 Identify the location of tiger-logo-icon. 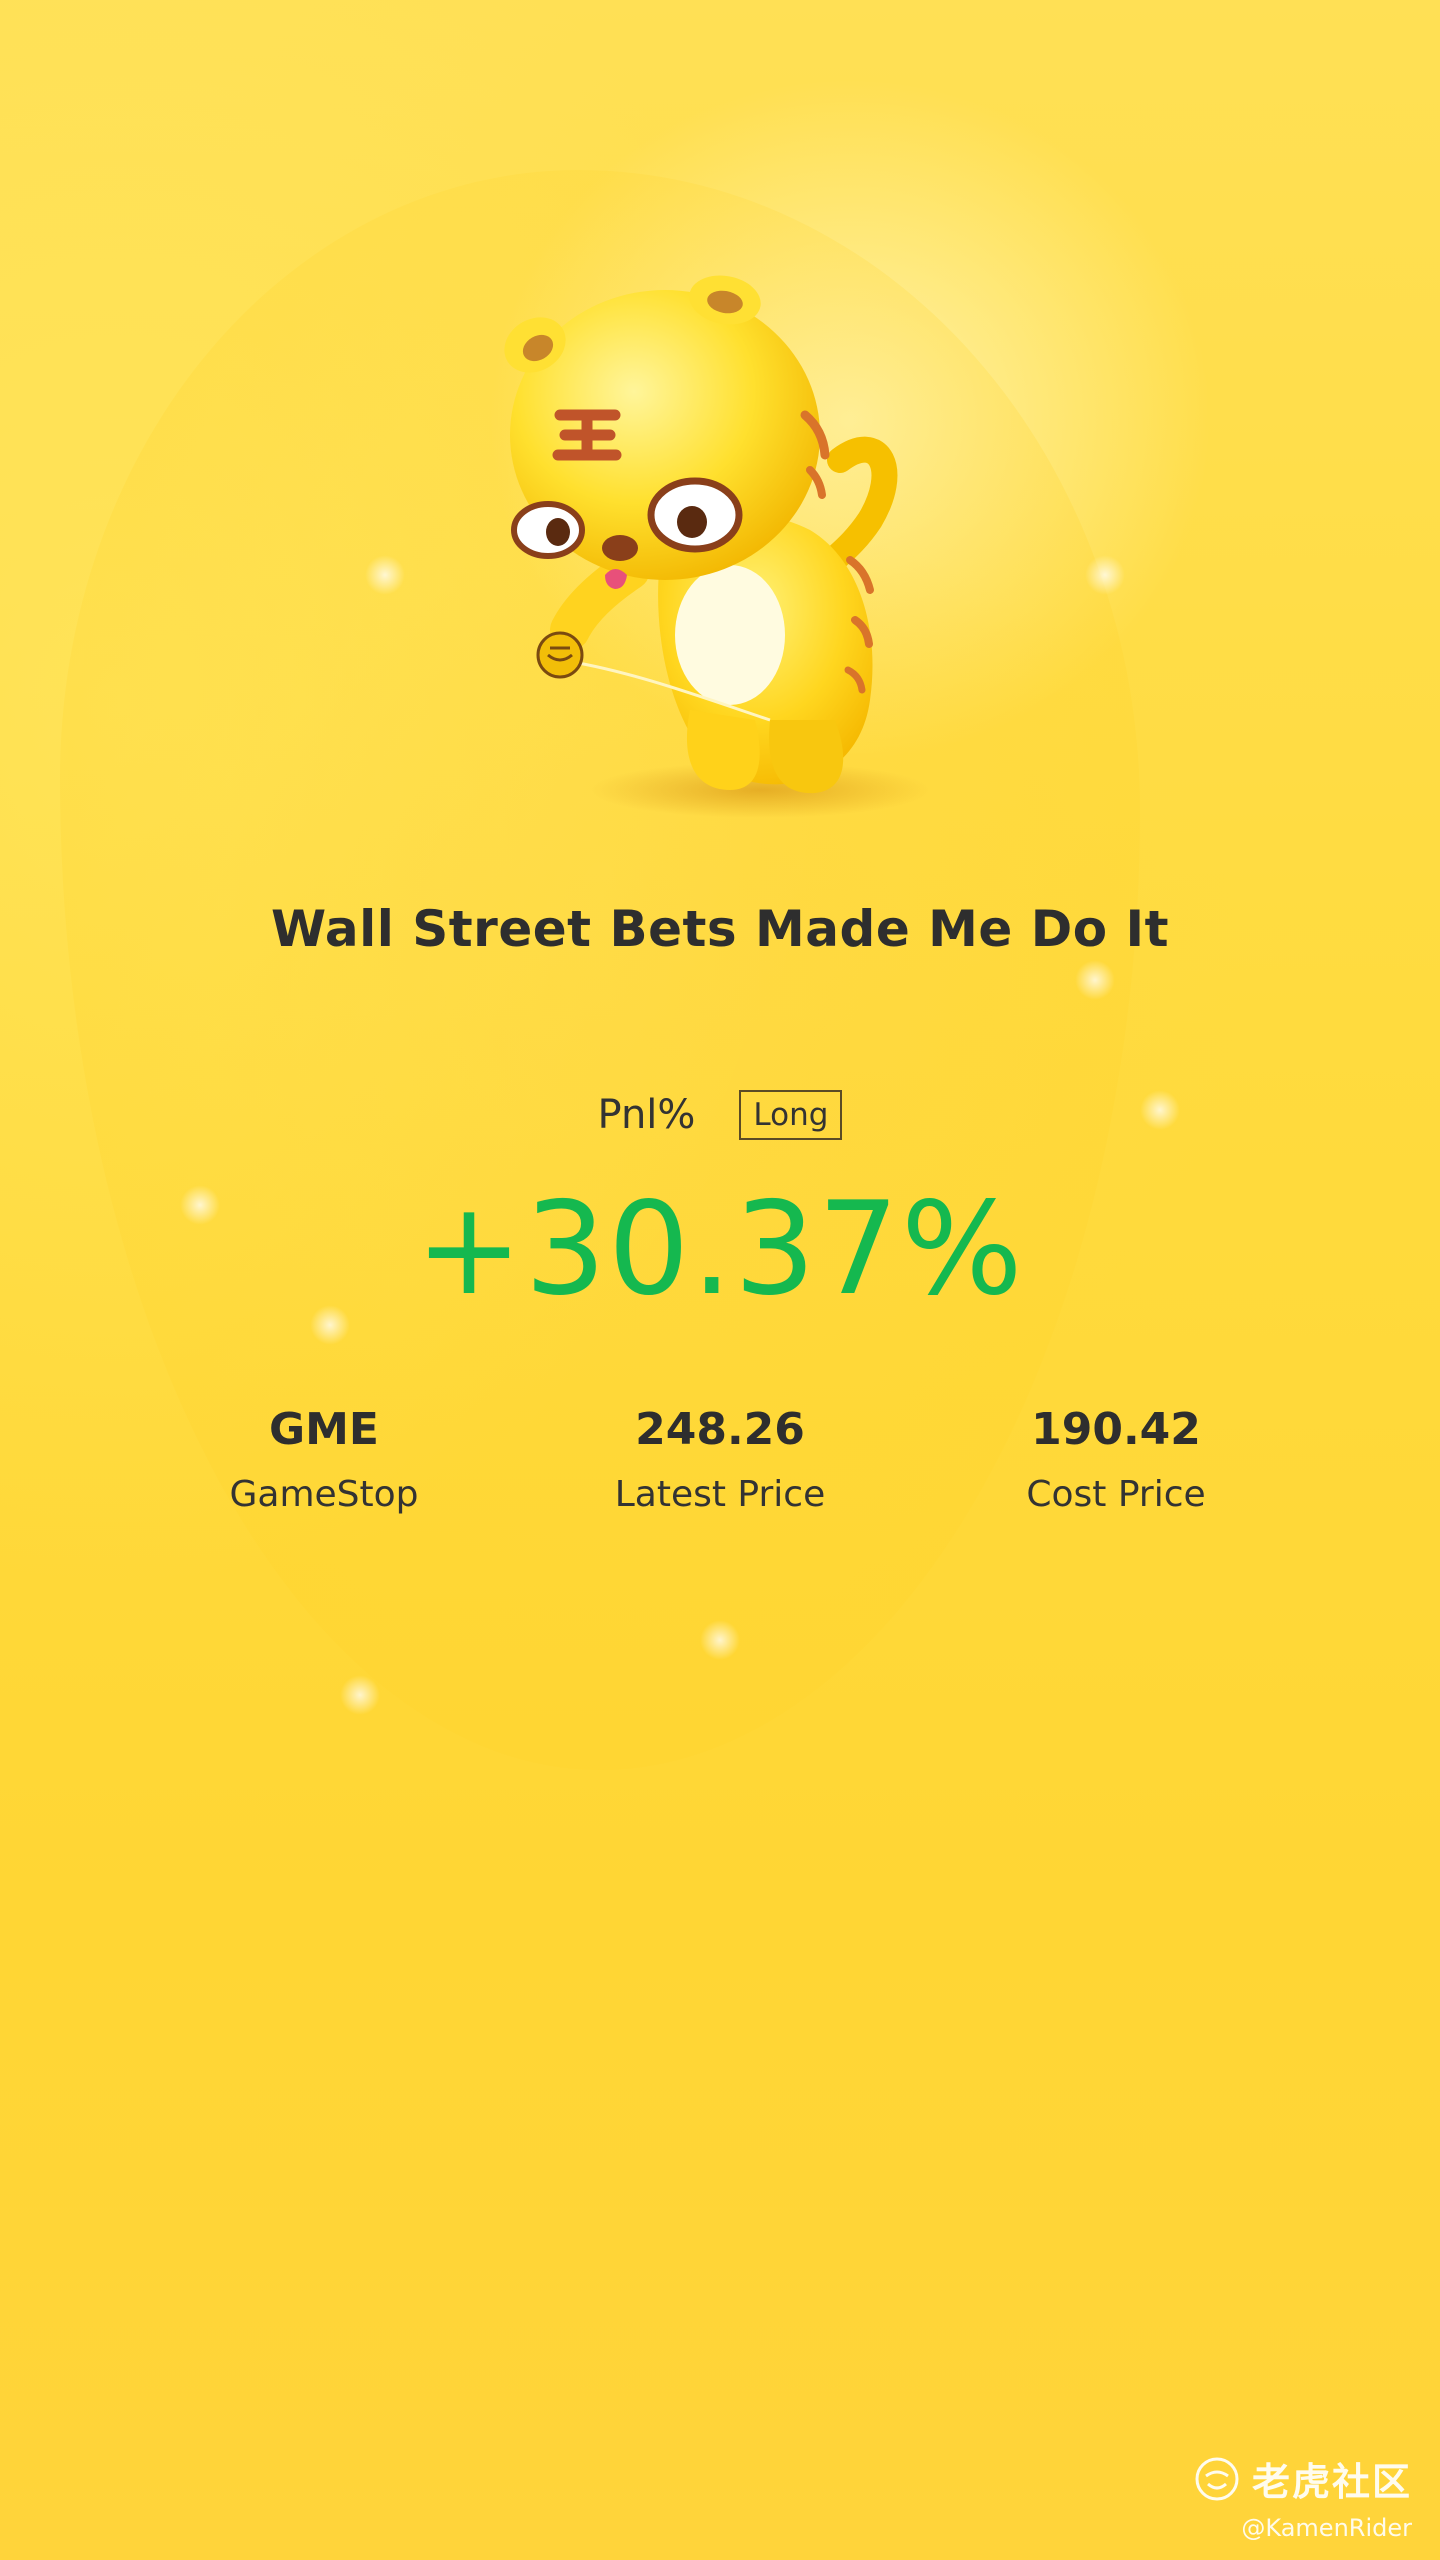
(1217, 2478).